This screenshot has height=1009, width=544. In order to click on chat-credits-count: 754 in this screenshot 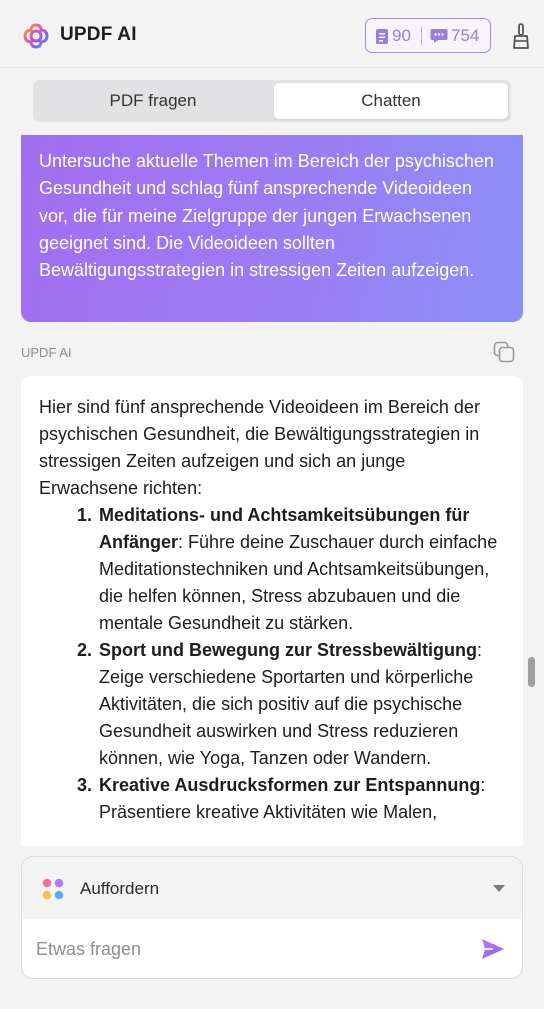, I will do `click(465, 35)`.